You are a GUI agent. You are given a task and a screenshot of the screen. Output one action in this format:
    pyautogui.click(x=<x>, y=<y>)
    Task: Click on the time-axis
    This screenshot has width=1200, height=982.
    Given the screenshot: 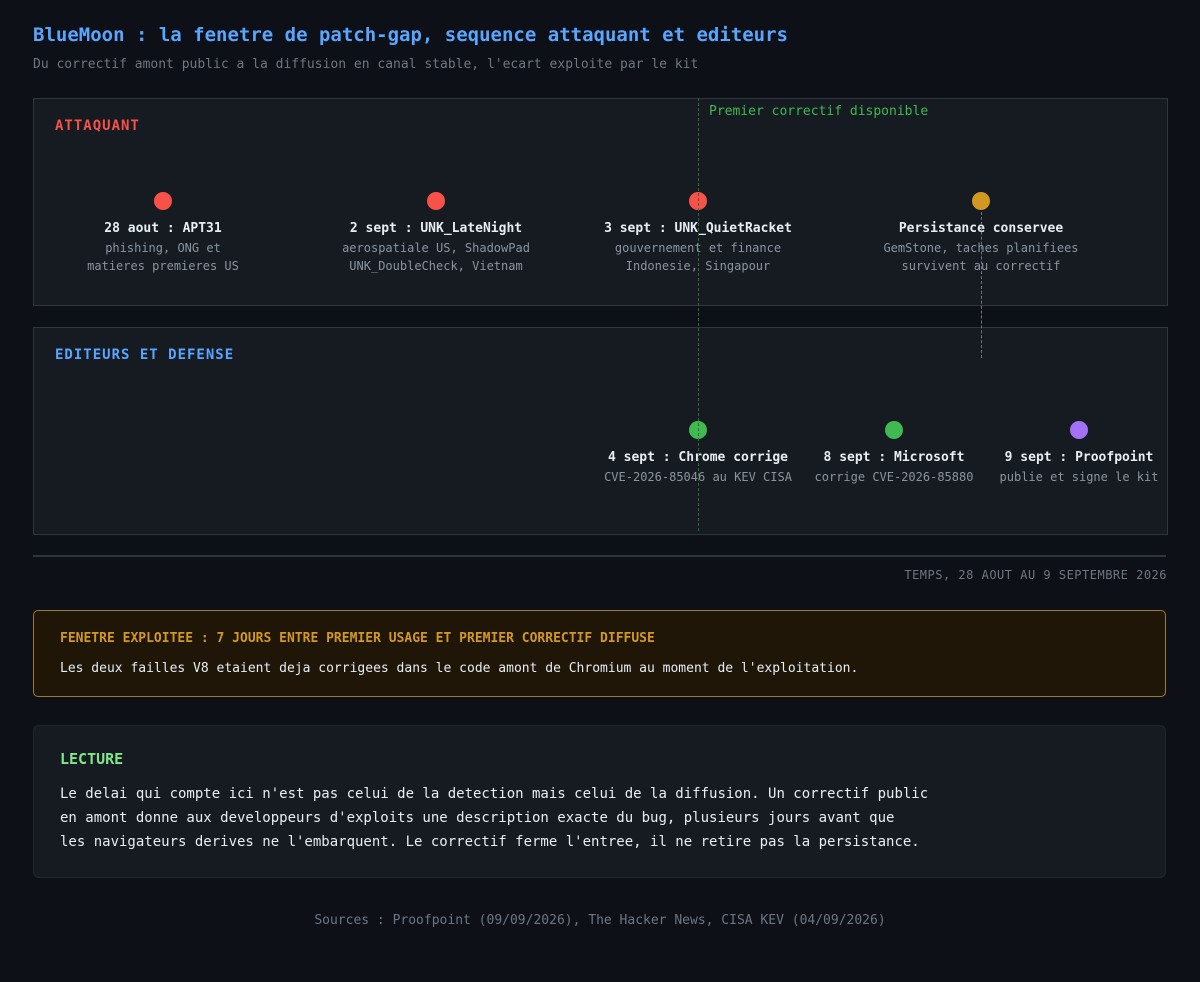 What is the action you would take?
    pyautogui.click(x=599, y=556)
    